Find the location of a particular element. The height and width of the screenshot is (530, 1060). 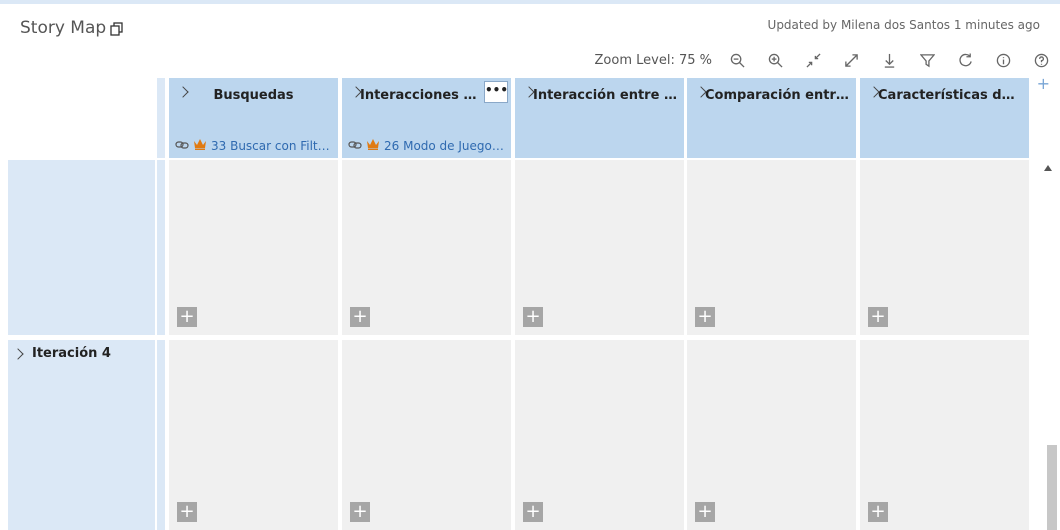

expand-icon is located at coordinates (851, 60).